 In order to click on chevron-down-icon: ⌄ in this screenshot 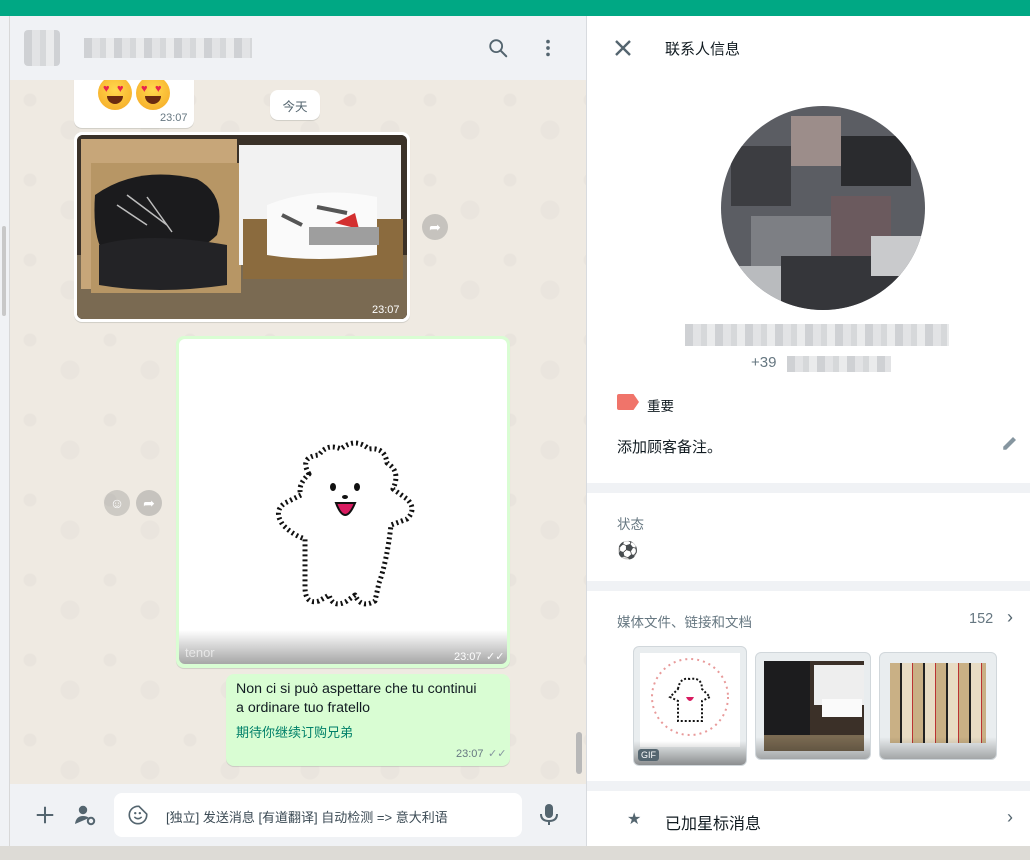, I will do `click(493, 353)`.